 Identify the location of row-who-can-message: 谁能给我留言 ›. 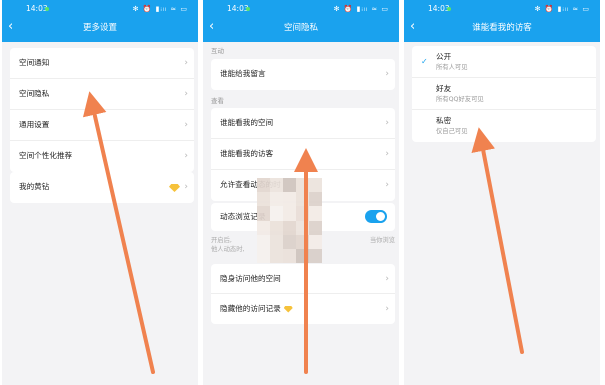
(303, 74).